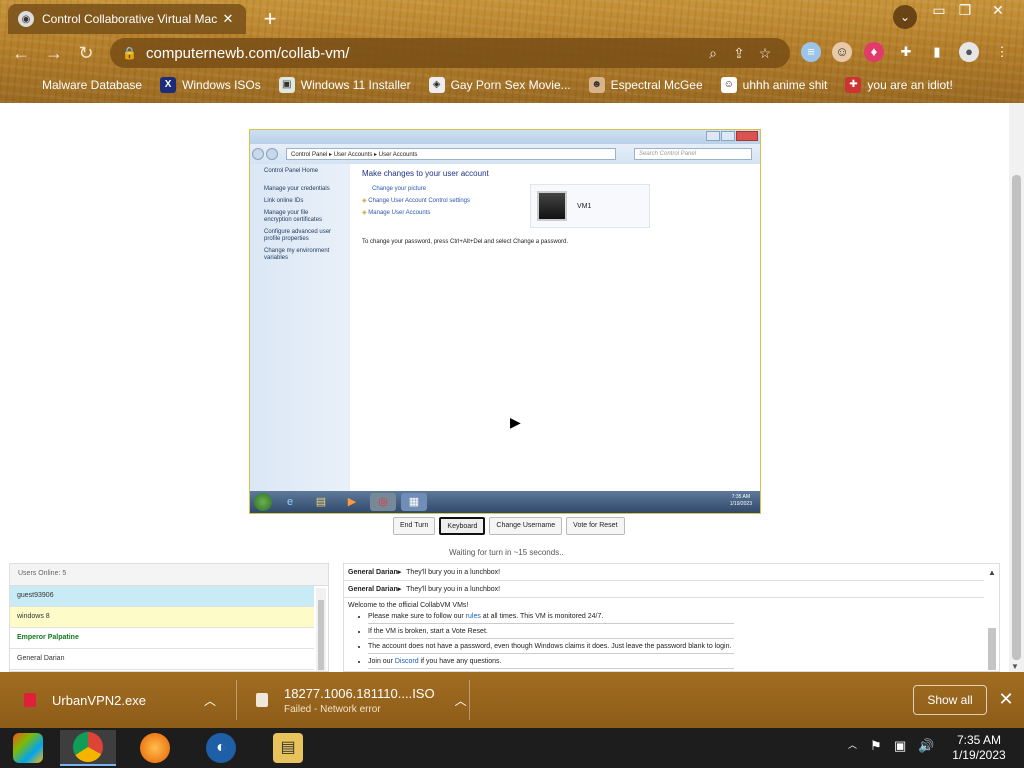 Image resolution: width=1024 pixels, height=768 pixels. I want to click on page-scrollbar: ▼, so click(1016, 387).